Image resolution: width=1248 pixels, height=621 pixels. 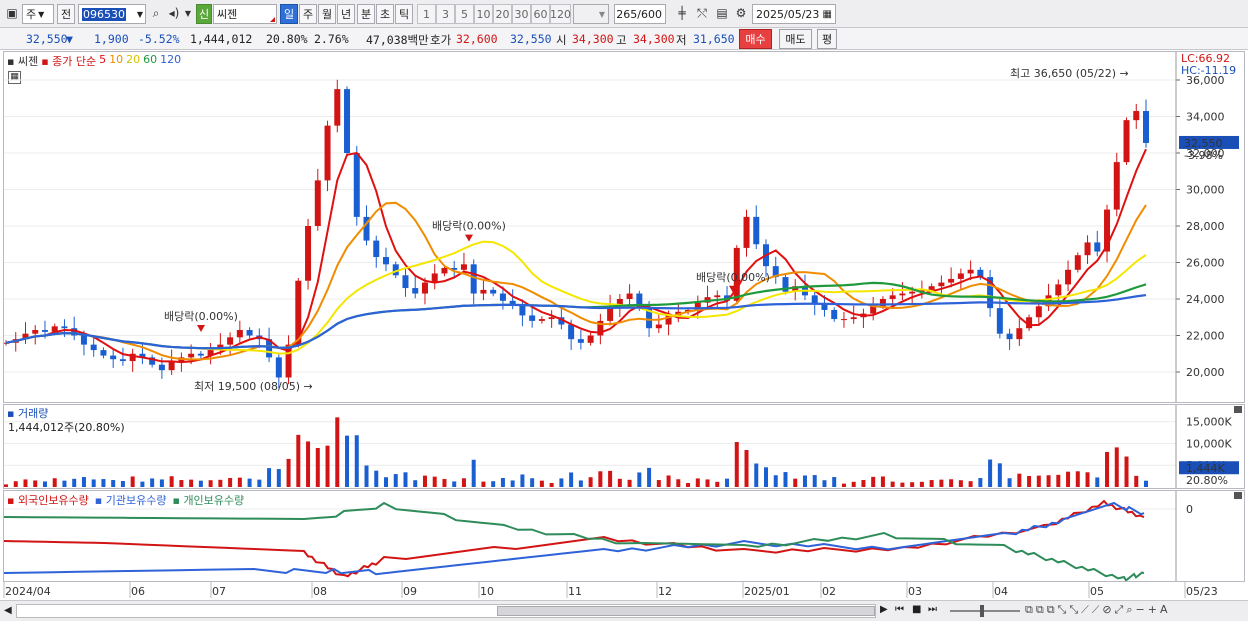 I want to click on high-annotation: 최고 36,650 (05/22) →, so click(x=1069, y=73).